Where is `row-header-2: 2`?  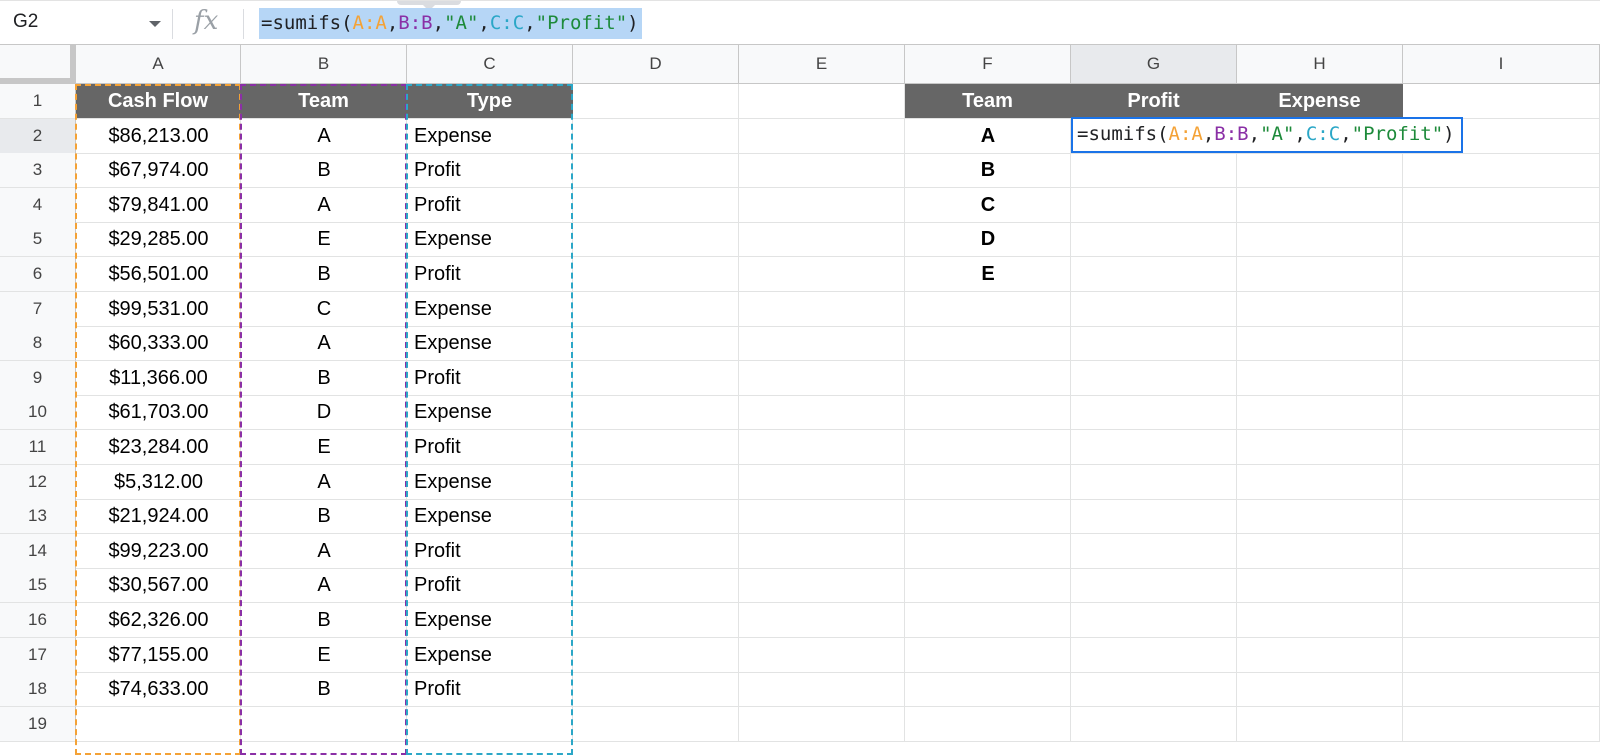
row-header-2: 2 is located at coordinates (38, 136).